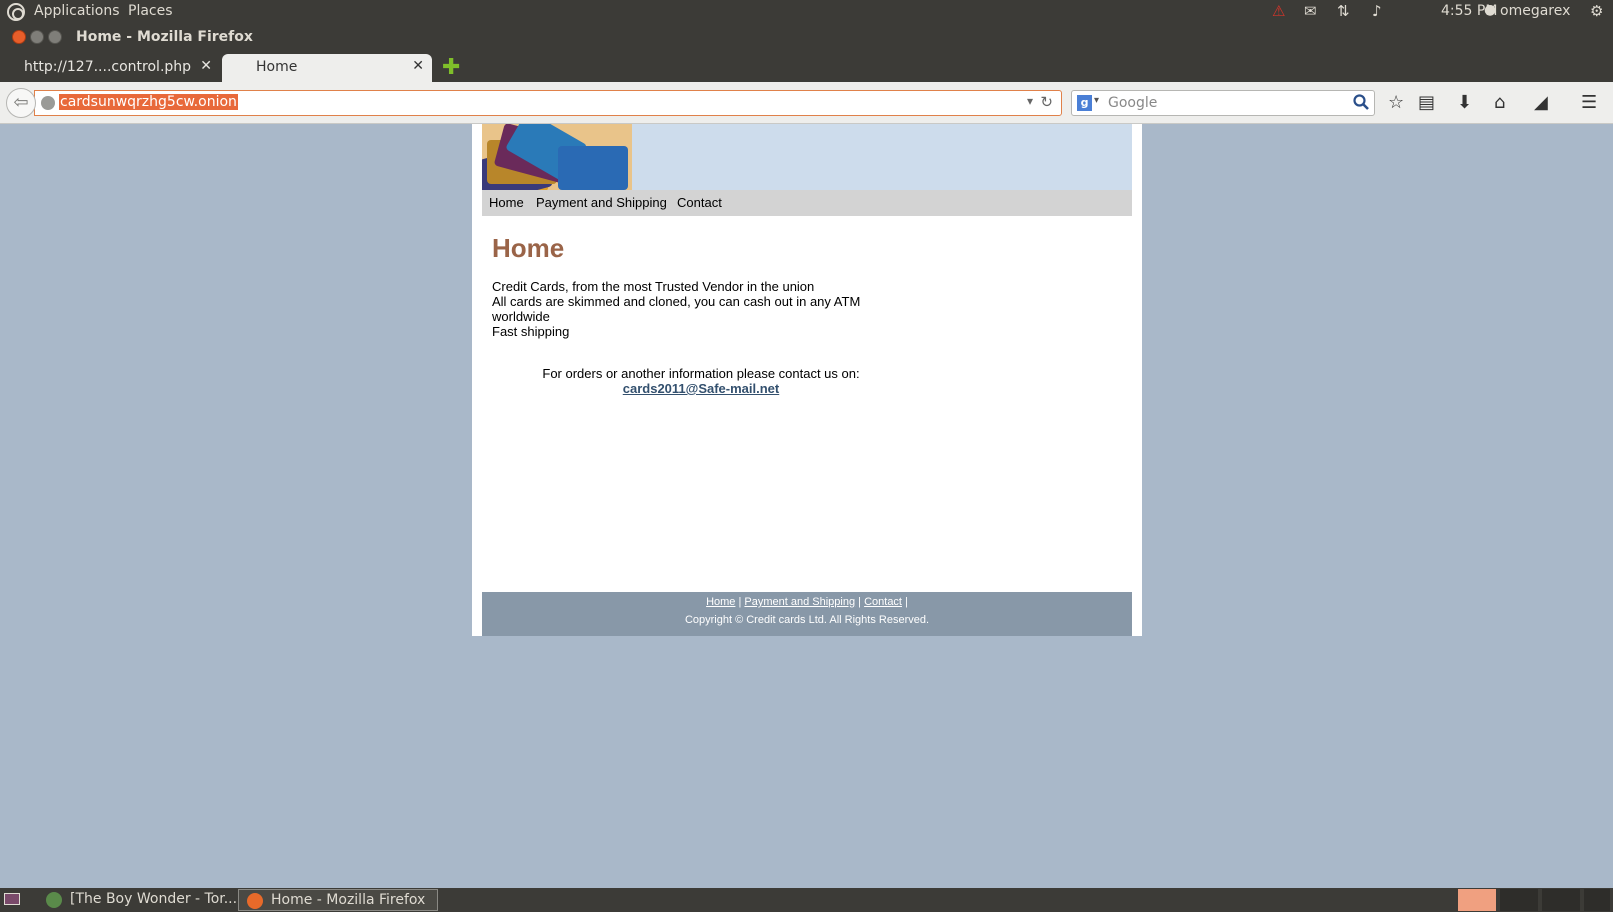 The image size is (1613, 912). I want to click on nav-link-contact: Contact, so click(699, 202).